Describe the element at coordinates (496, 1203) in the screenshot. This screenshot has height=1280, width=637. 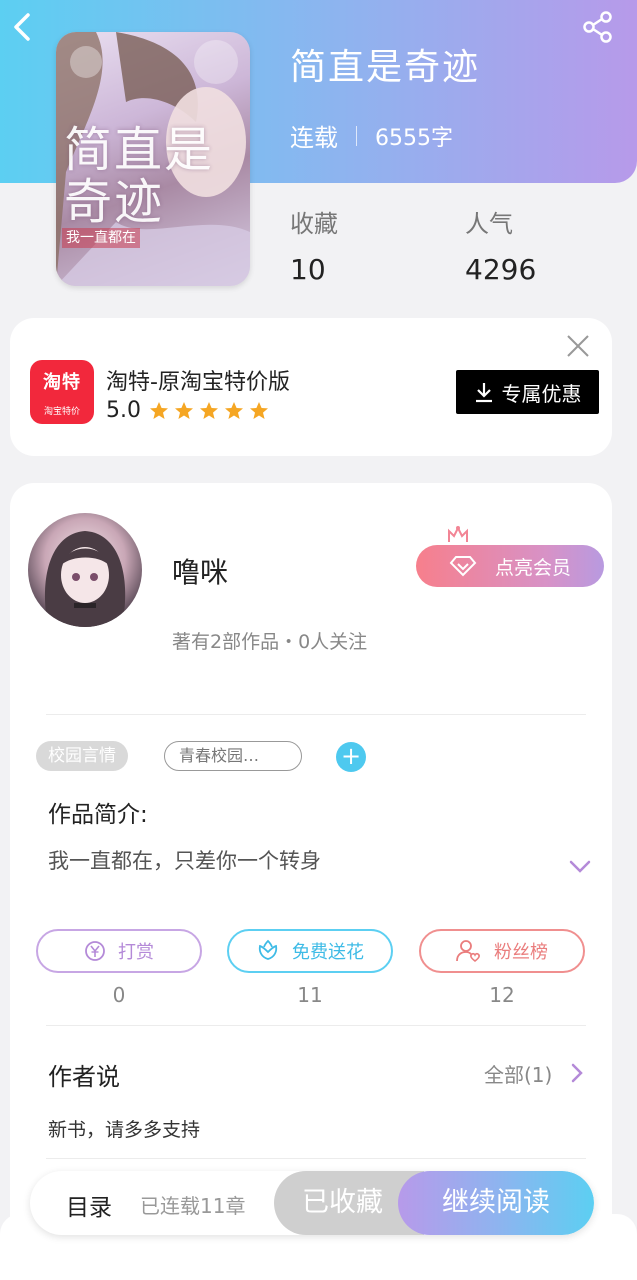
I see `continue-reading-button: 继续阅读` at that location.